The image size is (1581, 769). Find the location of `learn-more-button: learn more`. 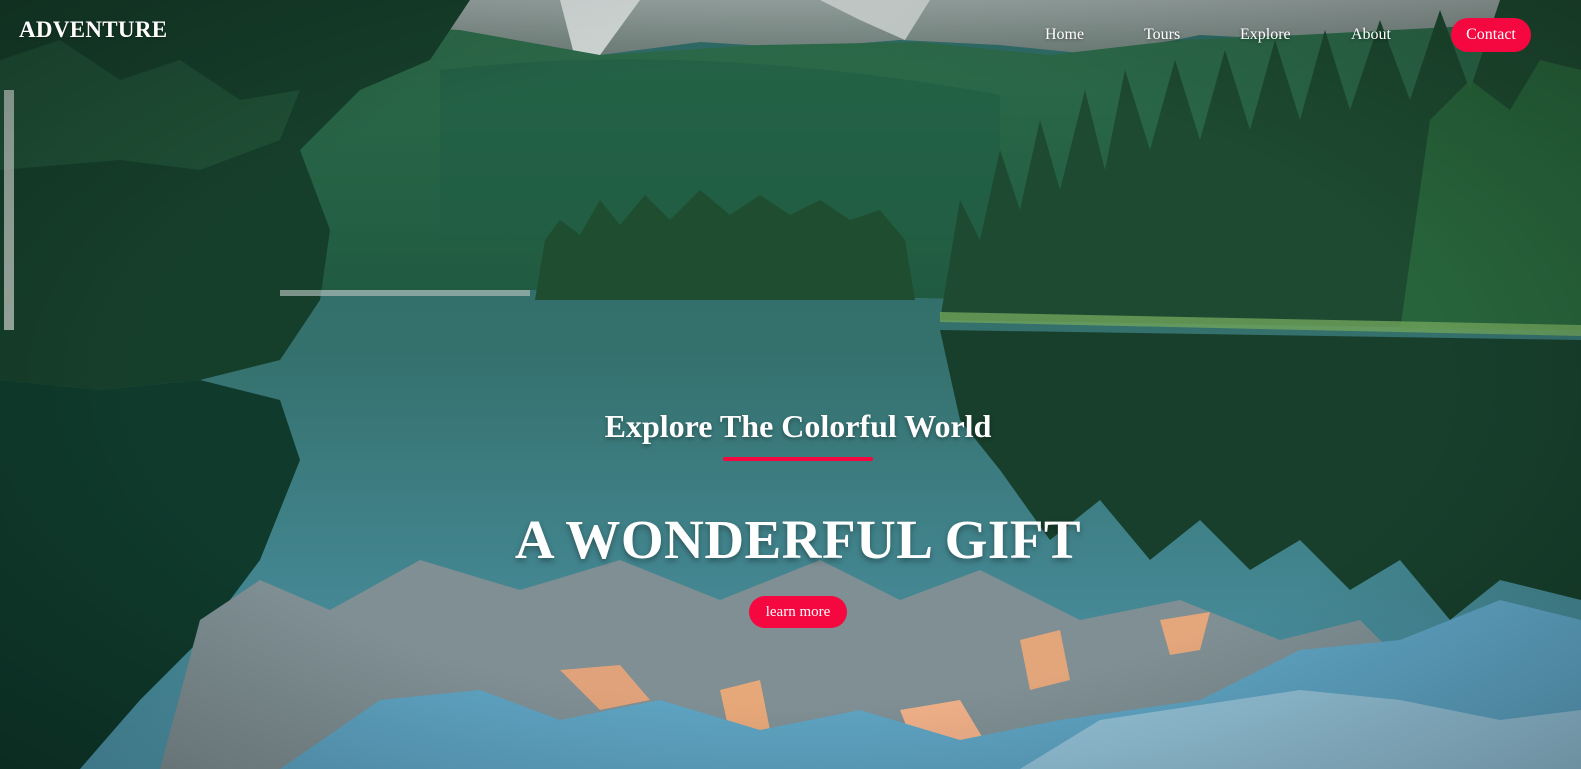

learn-more-button: learn more is located at coordinates (798, 612).